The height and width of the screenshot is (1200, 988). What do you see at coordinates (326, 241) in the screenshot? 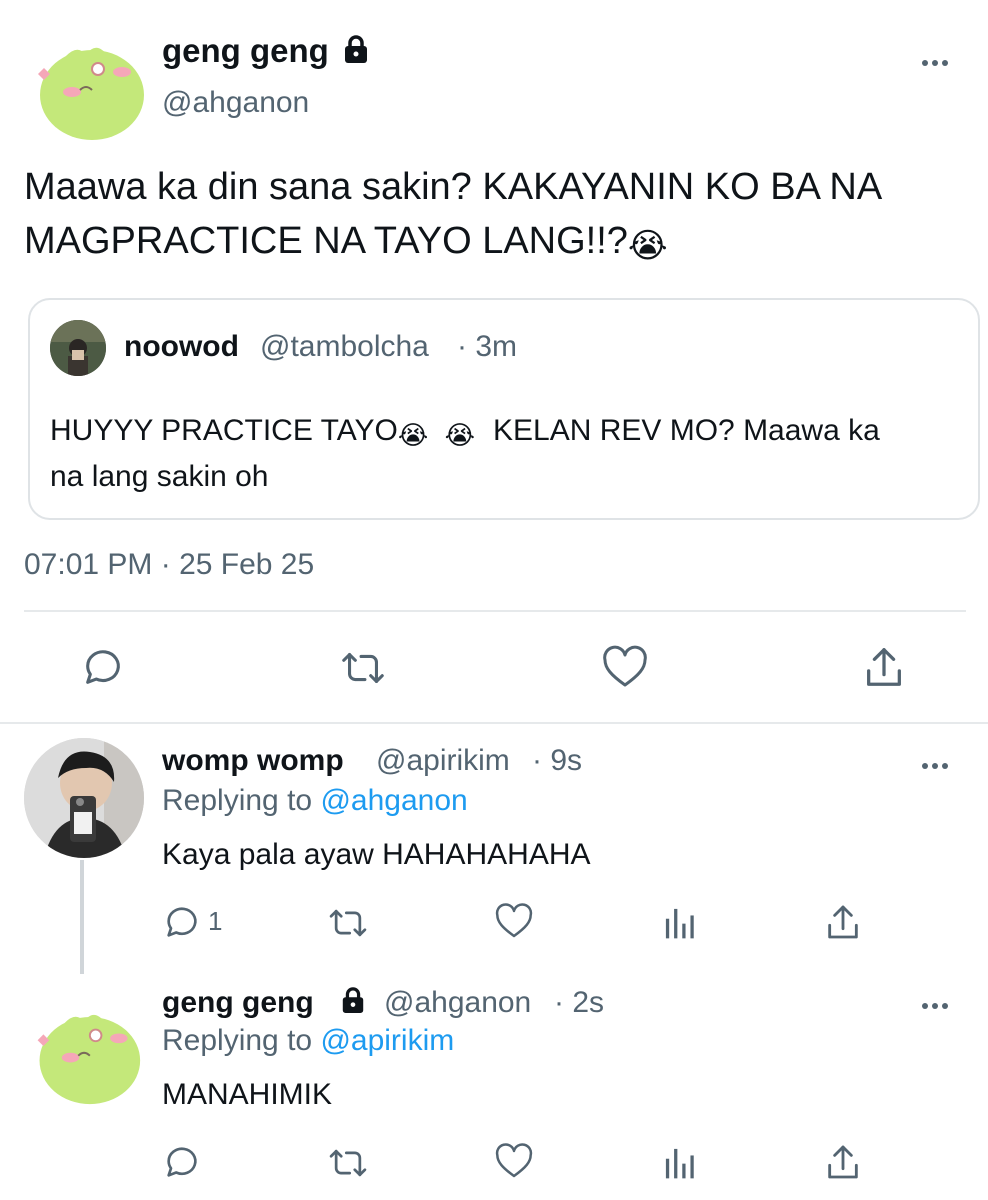
I see `tweet-text-line2-content: MAGPRACTICE NA TAYO LANG!!?` at bounding box center [326, 241].